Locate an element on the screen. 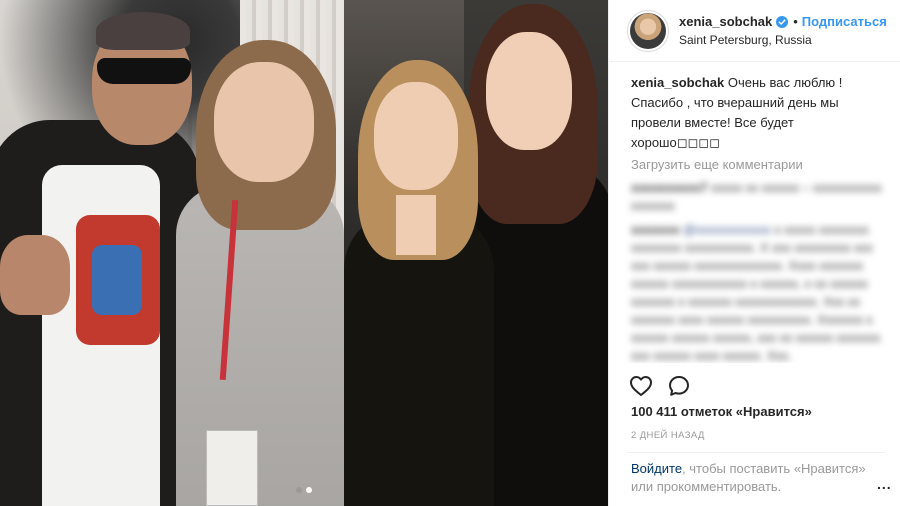  post-actions is located at coordinates (660, 386).